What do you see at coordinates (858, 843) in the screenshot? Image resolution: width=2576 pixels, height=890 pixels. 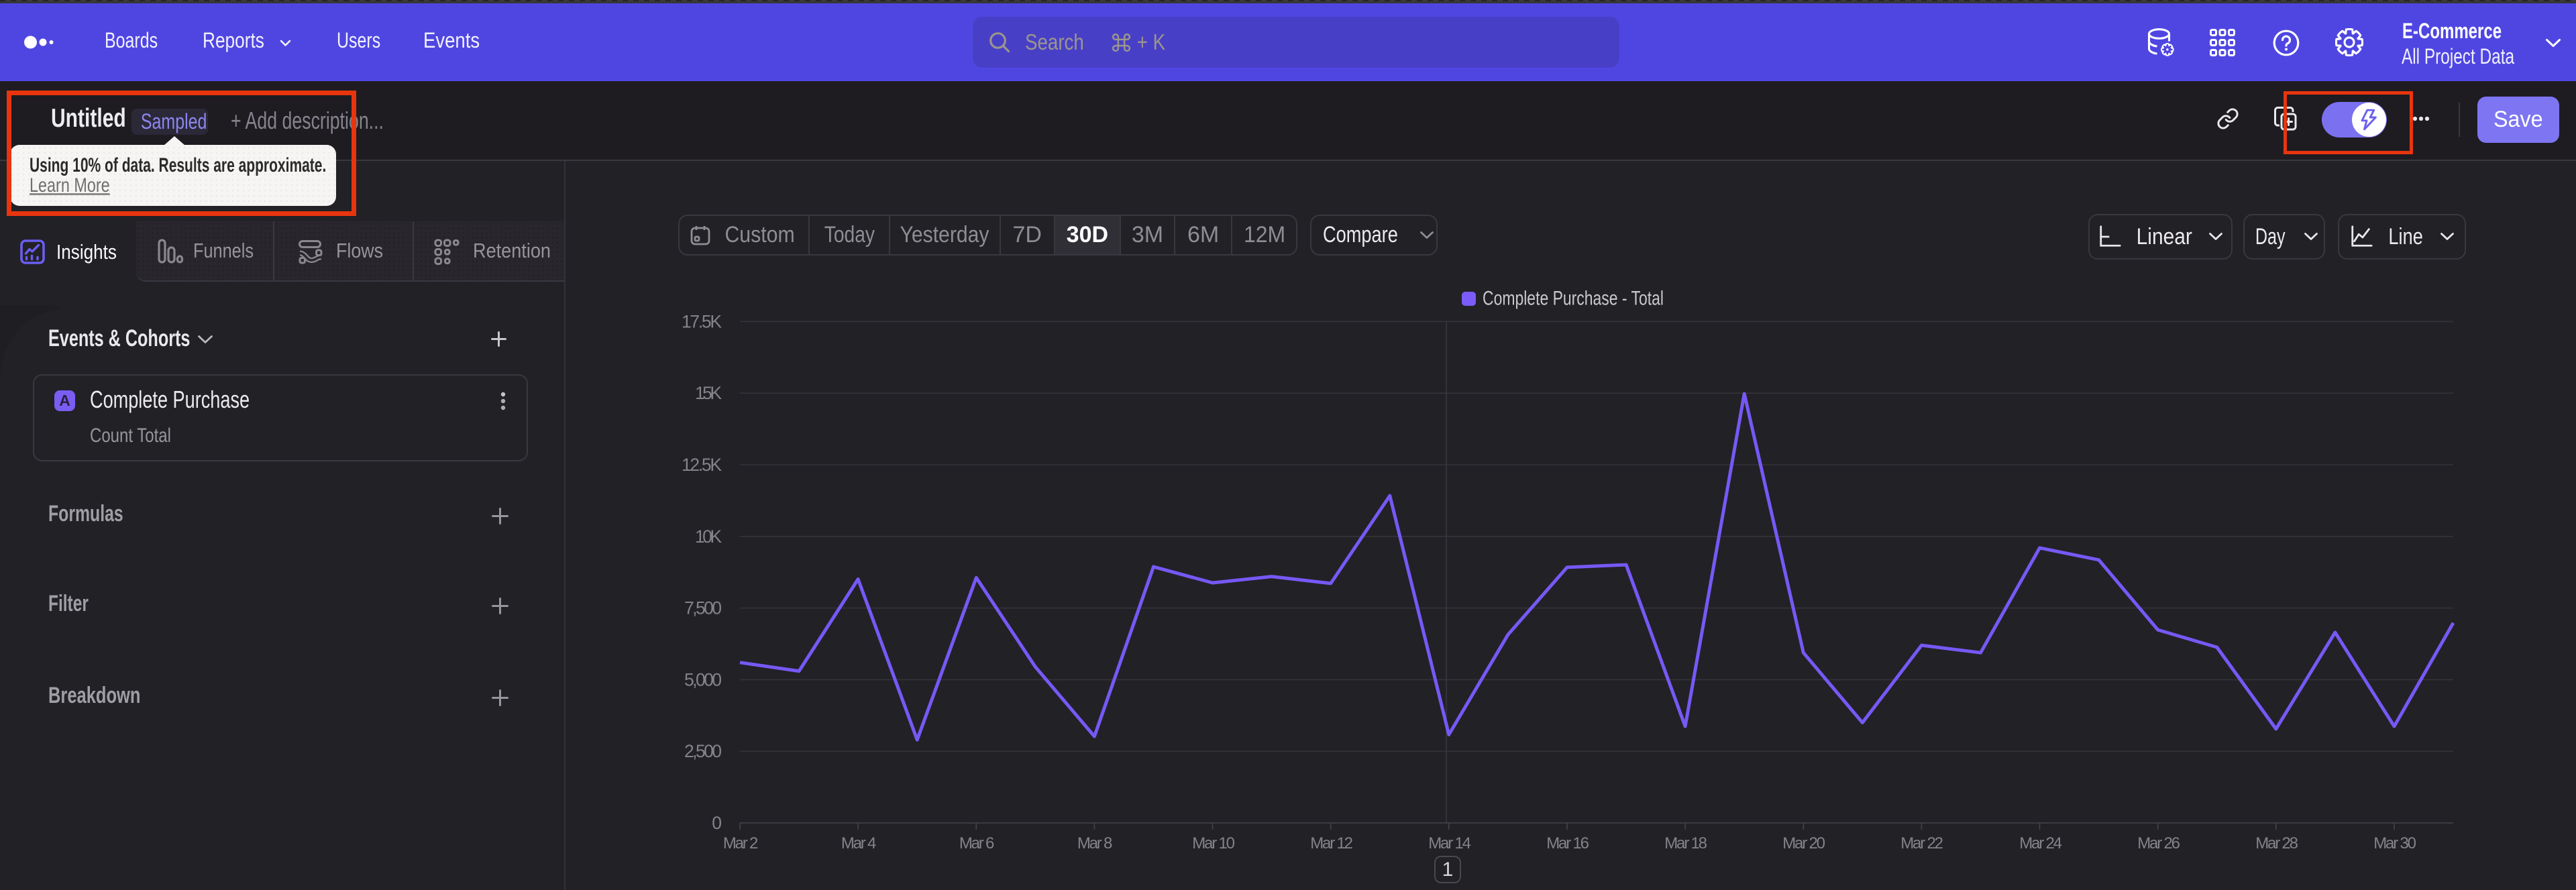 I see `svg-text: Mar 4` at bounding box center [858, 843].